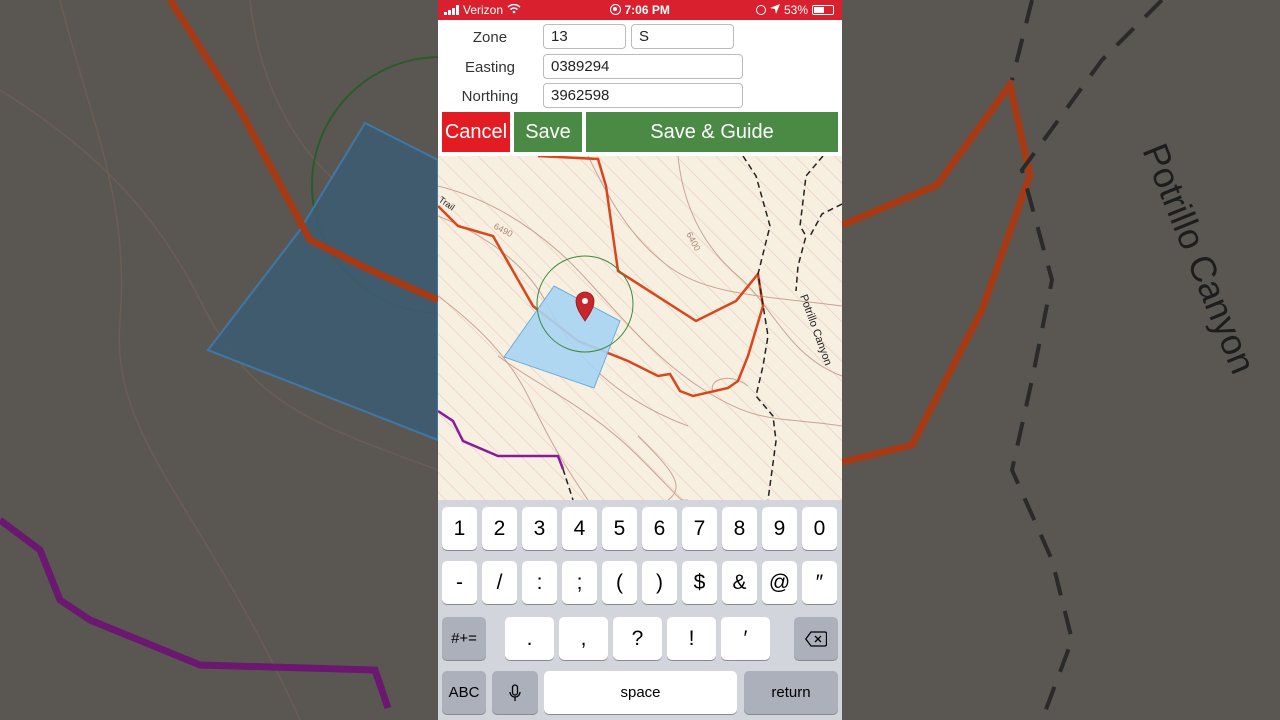 The image size is (1280, 720). I want to click on battery-percent: 53%, so click(795, 10).